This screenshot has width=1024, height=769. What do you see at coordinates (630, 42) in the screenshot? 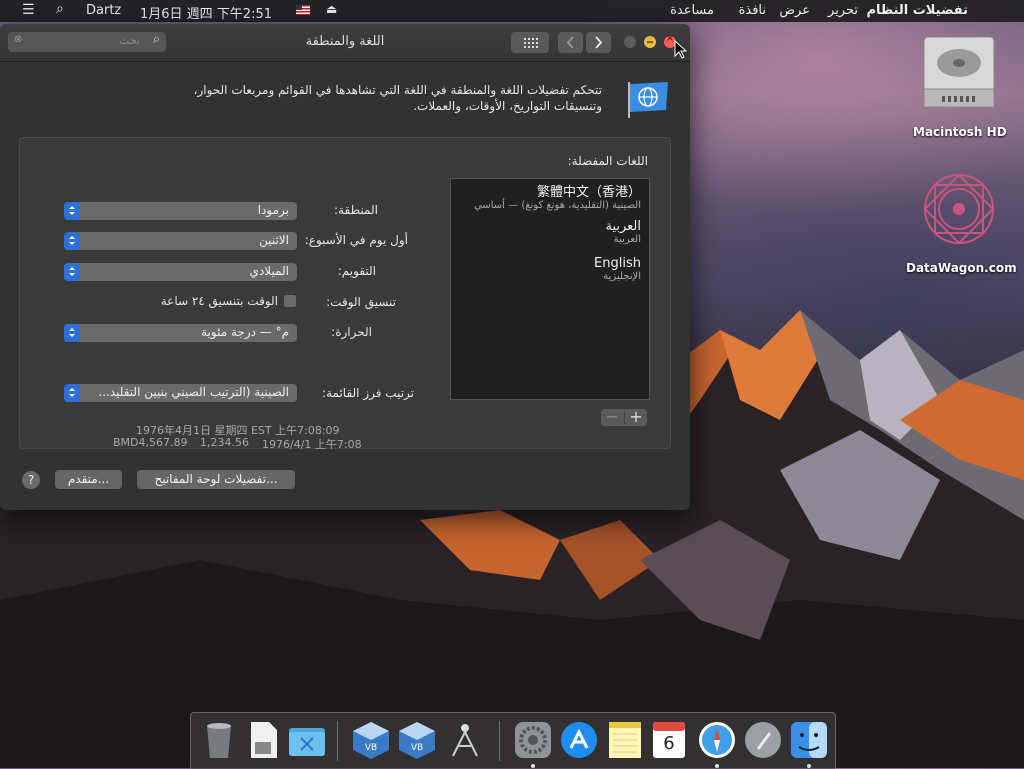
I see `zoom-button` at bounding box center [630, 42].